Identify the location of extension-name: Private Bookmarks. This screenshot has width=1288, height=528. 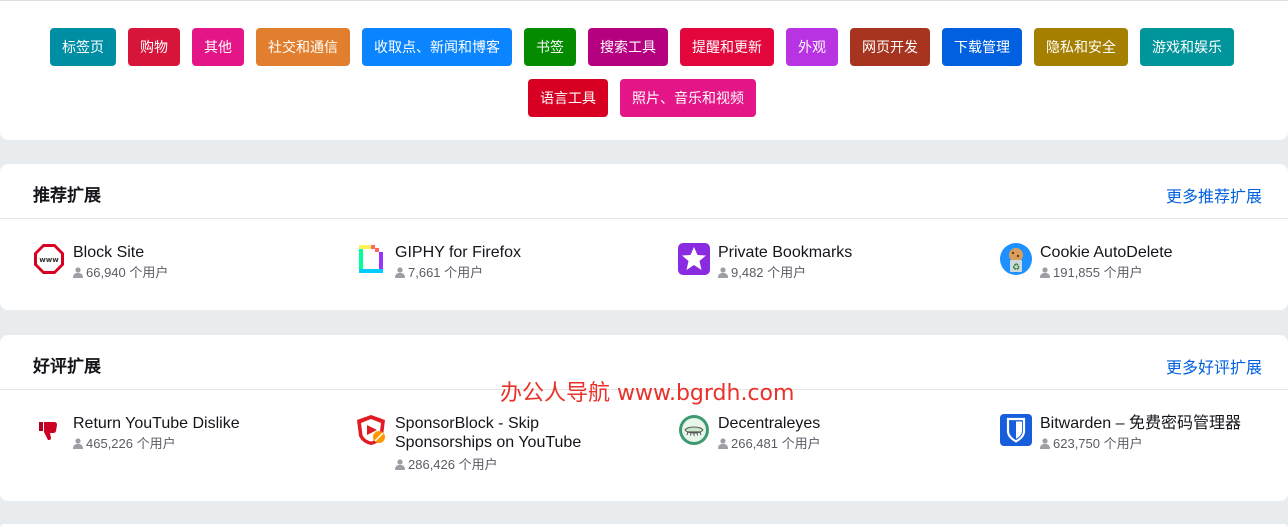
(785, 252).